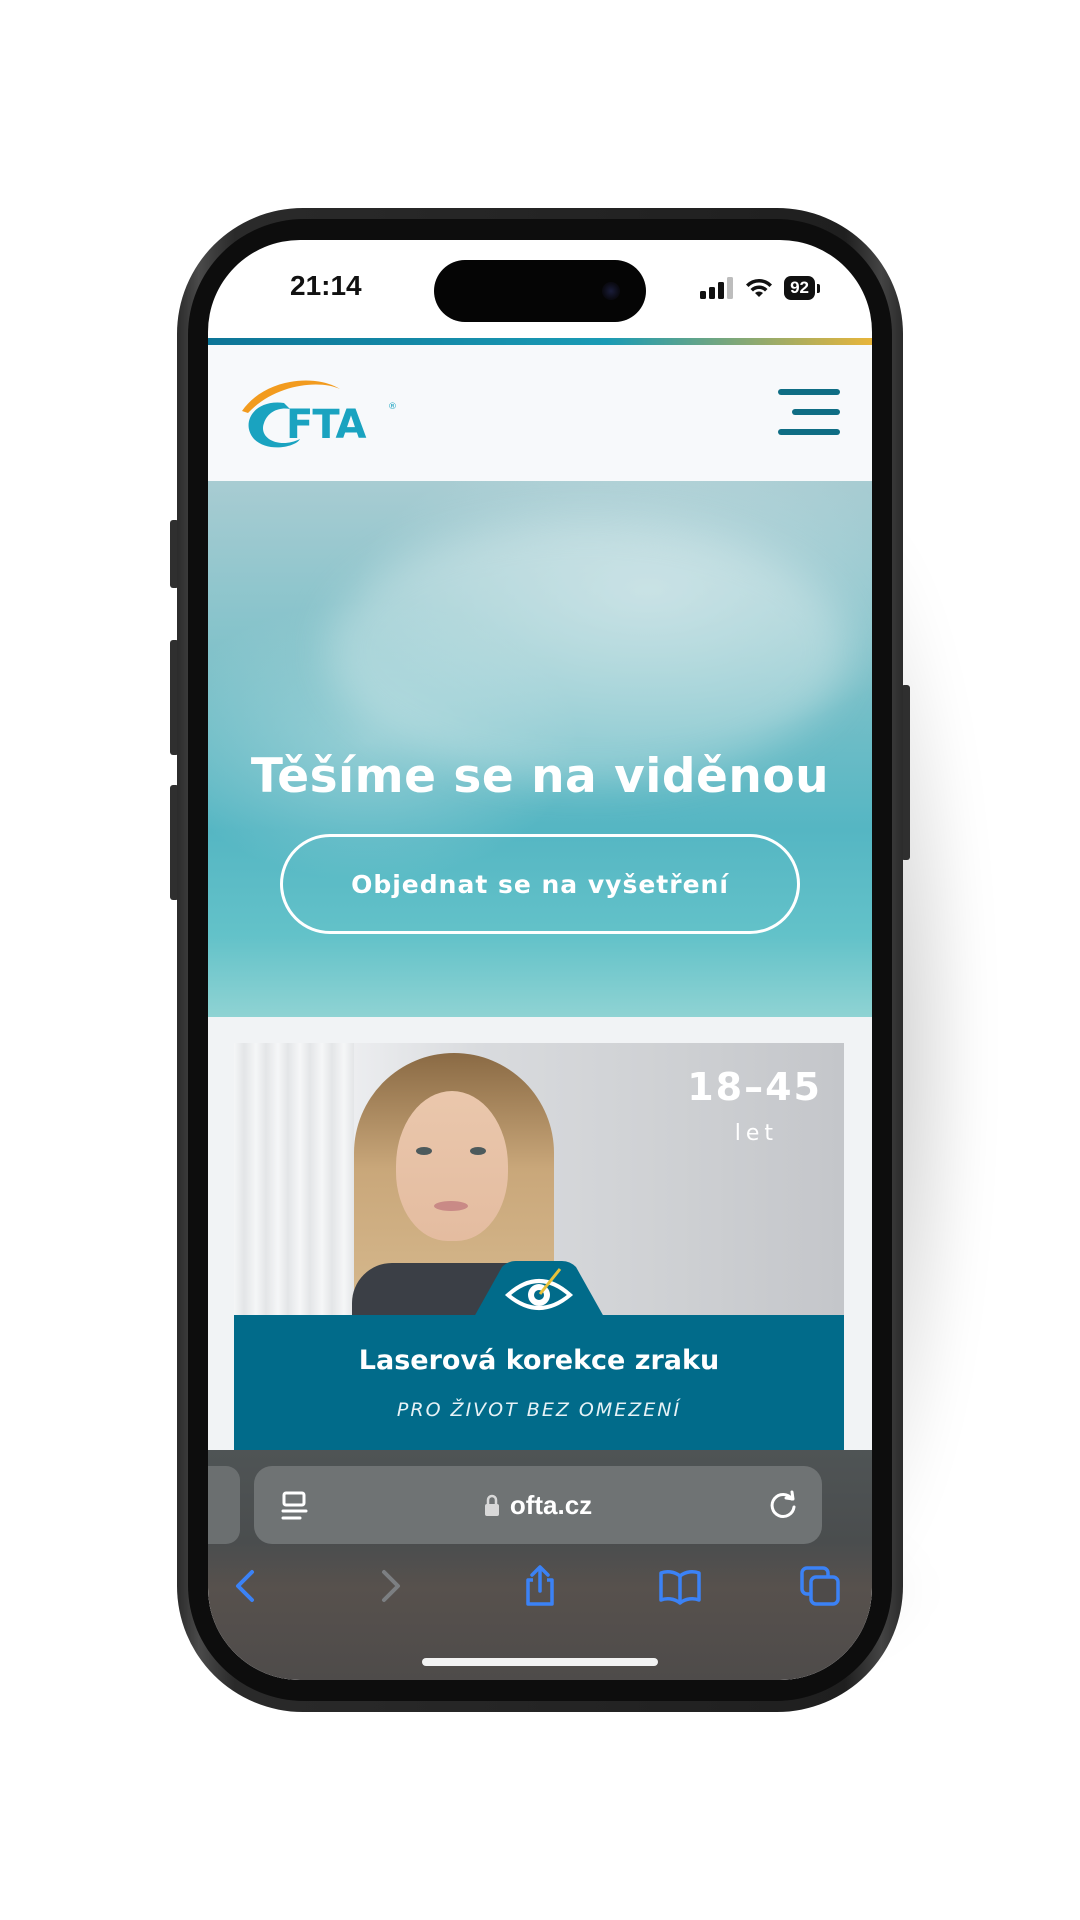 The image size is (1080, 1920). What do you see at coordinates (540, 884) in the screenshot?
I see `book-appointment-button: Objednat se na vyšetření` at bounding box center [540, 884].